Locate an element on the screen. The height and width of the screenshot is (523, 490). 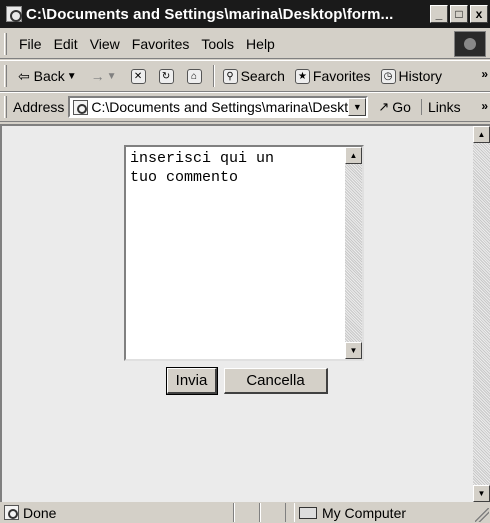
toolbar-more-chevron: » is located at coordinates (484, 74).